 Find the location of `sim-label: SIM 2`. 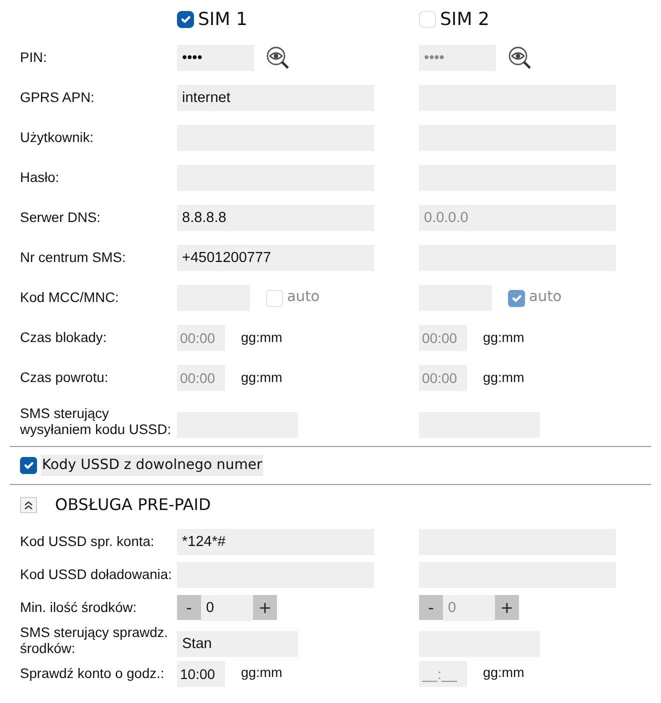

sim-label: SIM 2 is located at coordinates (465, 20).